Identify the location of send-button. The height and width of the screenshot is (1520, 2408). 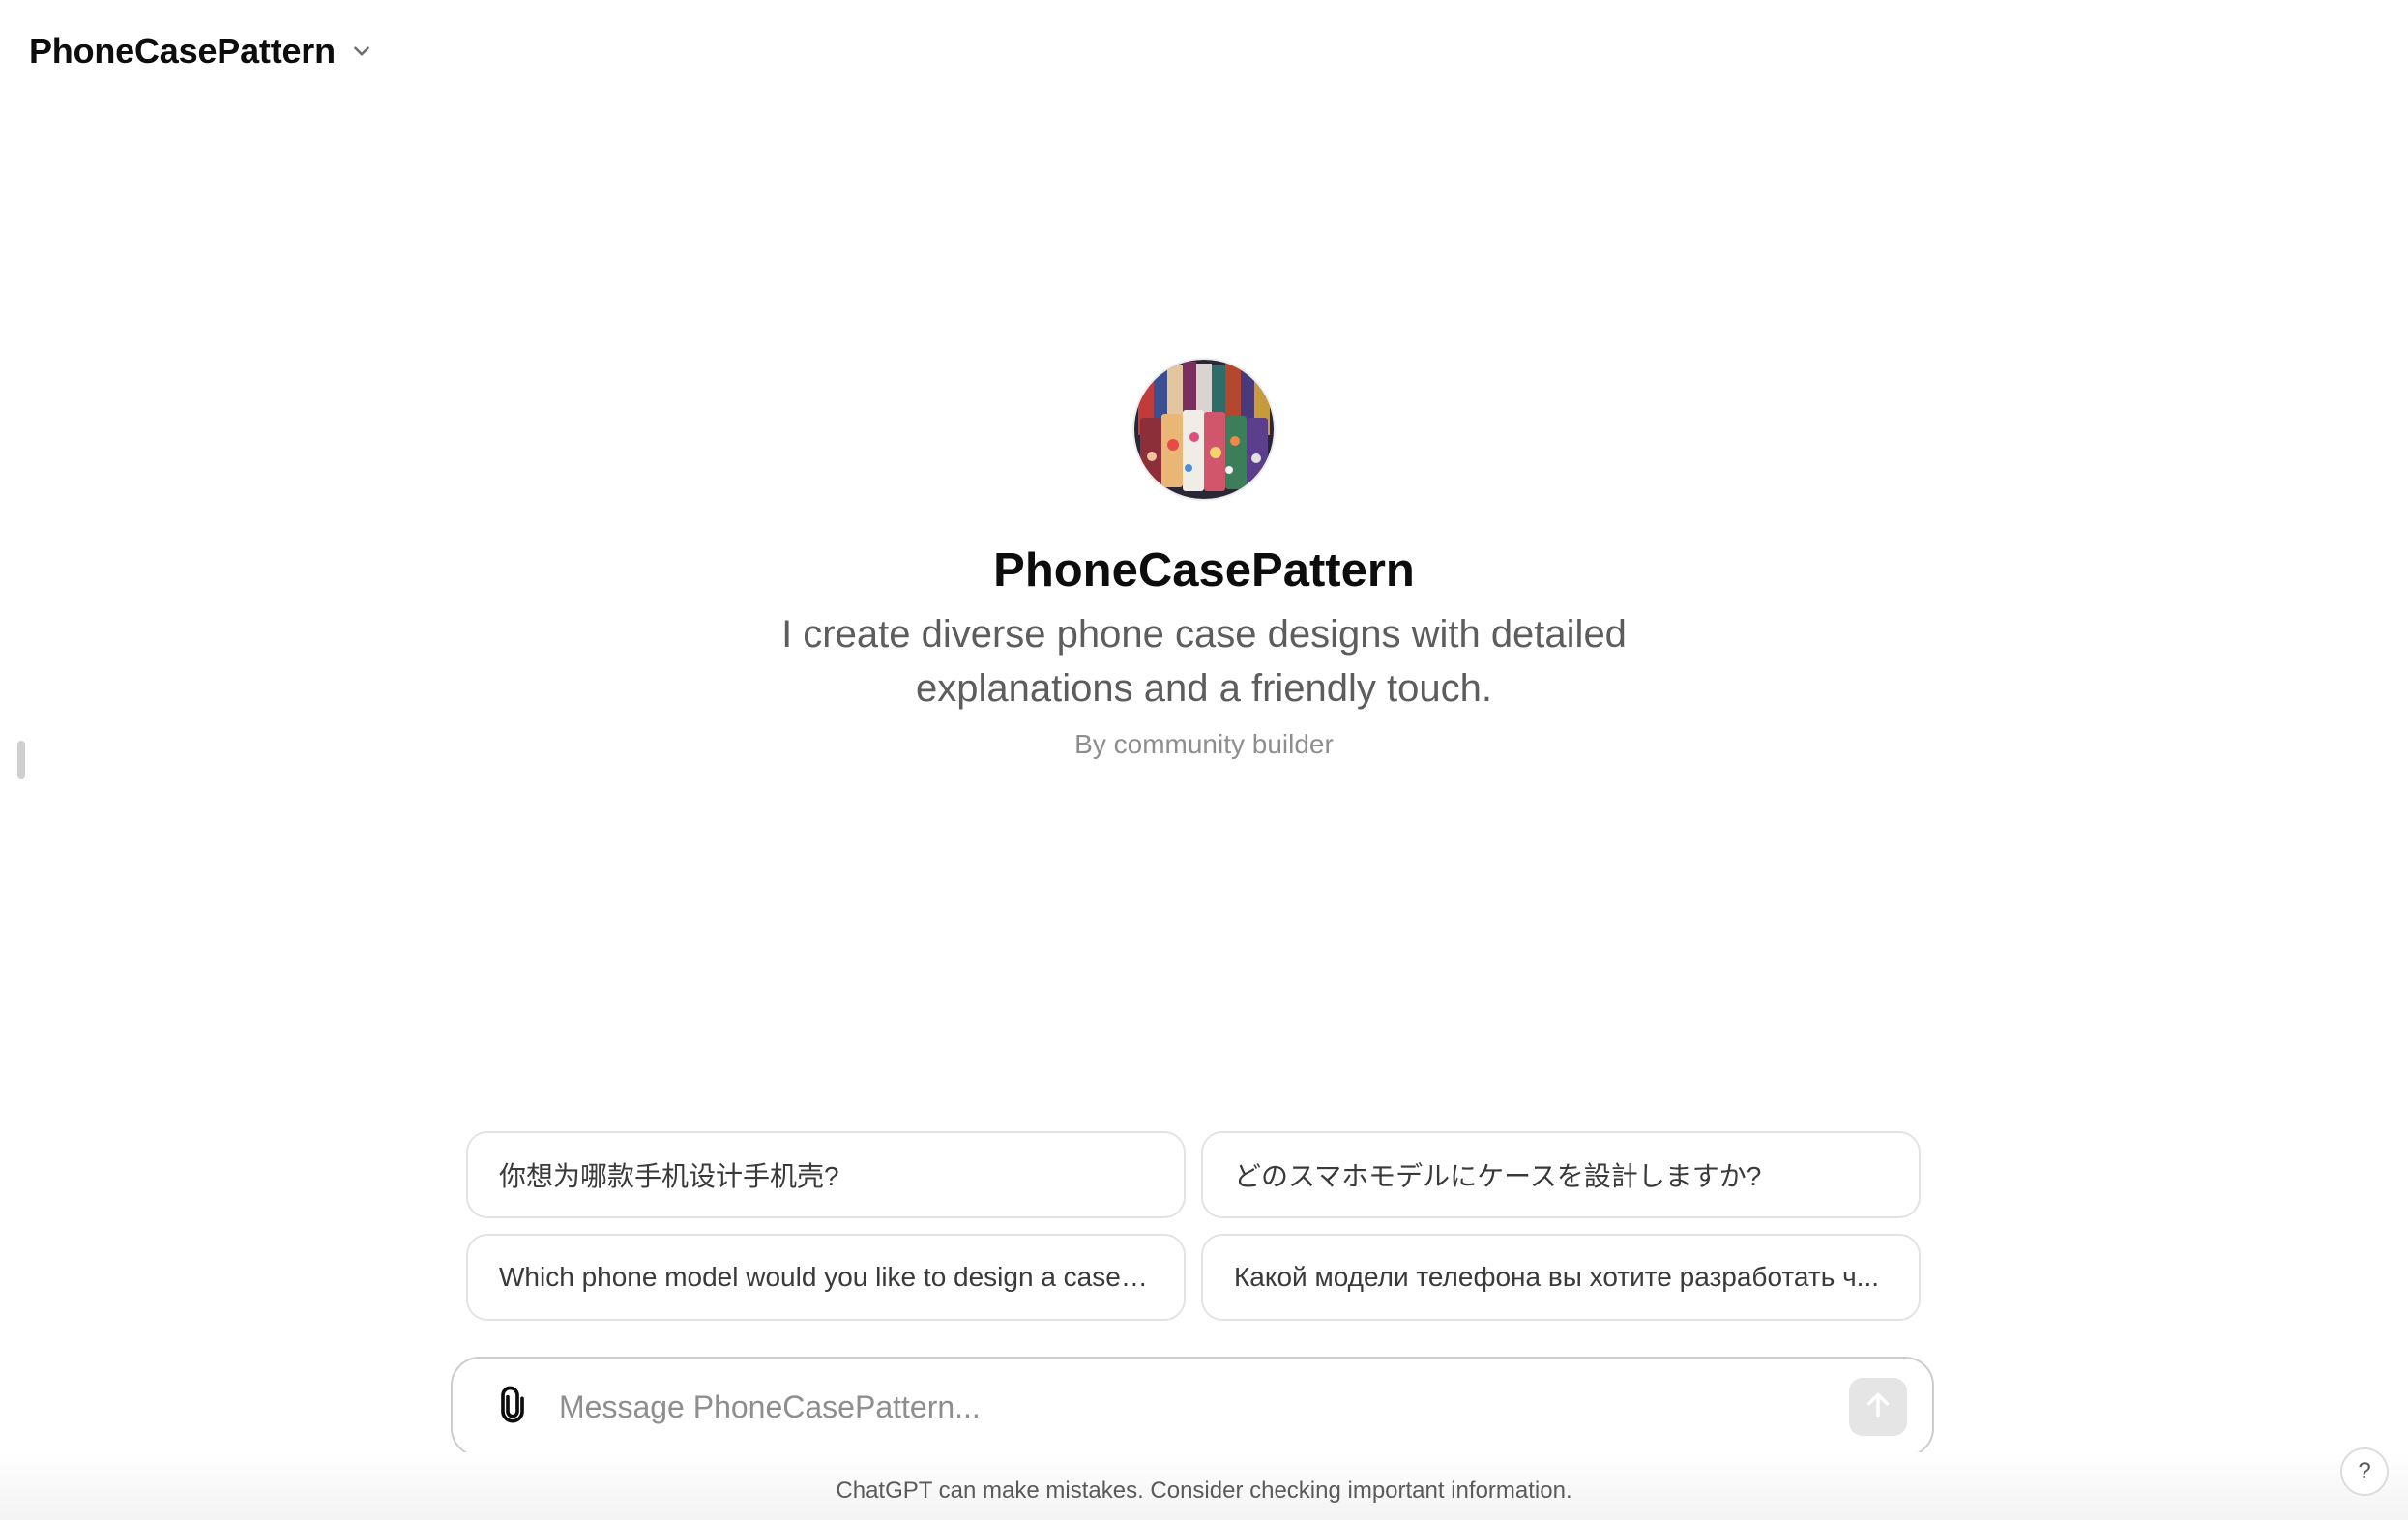
(1878, 1407).